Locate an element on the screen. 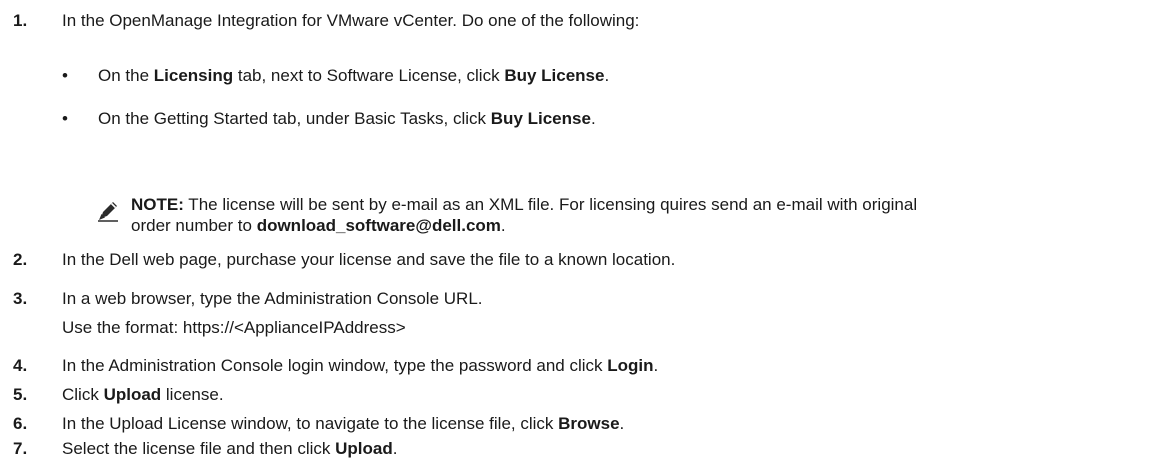 This screenshot has width=1153, height=459. step-number: 3. is located at coordinates (20, 298).